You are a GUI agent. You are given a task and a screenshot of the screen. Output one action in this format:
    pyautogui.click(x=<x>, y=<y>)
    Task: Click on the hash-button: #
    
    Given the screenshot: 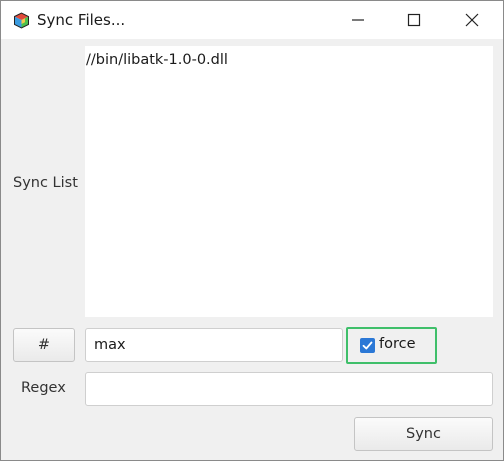 What is the action you would take?
    pyautogui.click(x=44, y=345)
    